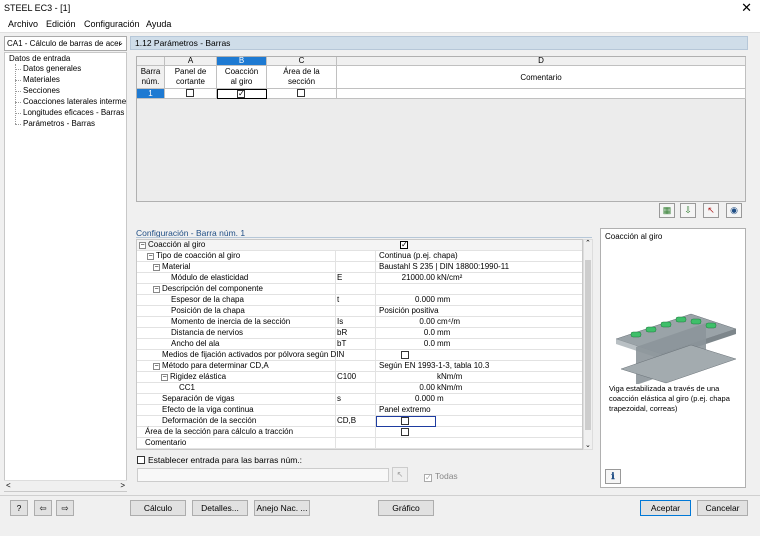 This screenshot has width=760, height=536. Describe the element at coordinates (406, 508) in the screenshot. I see `graphic-button: Gráfico` at that location.